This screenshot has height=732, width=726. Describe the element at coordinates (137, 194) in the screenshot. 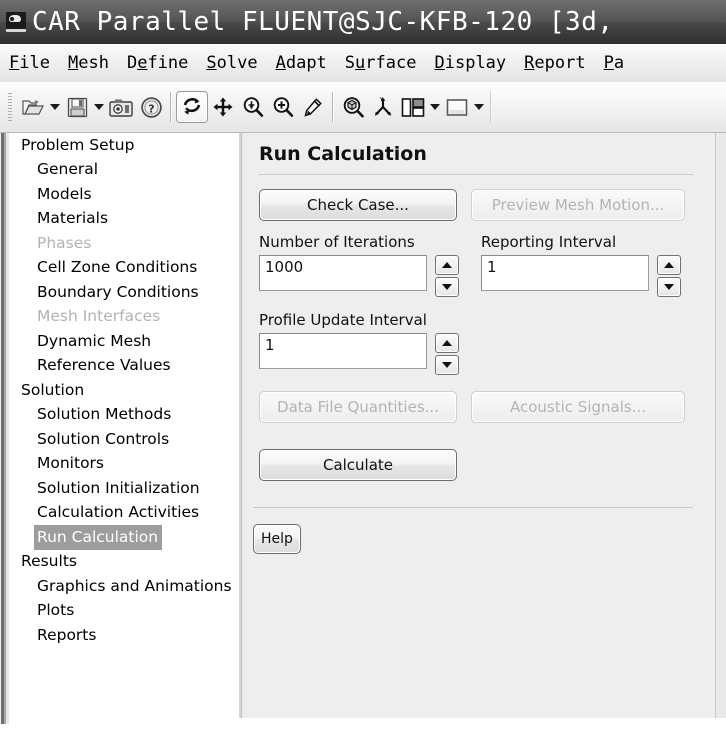

I see `tree-item-models: Models` at that location.